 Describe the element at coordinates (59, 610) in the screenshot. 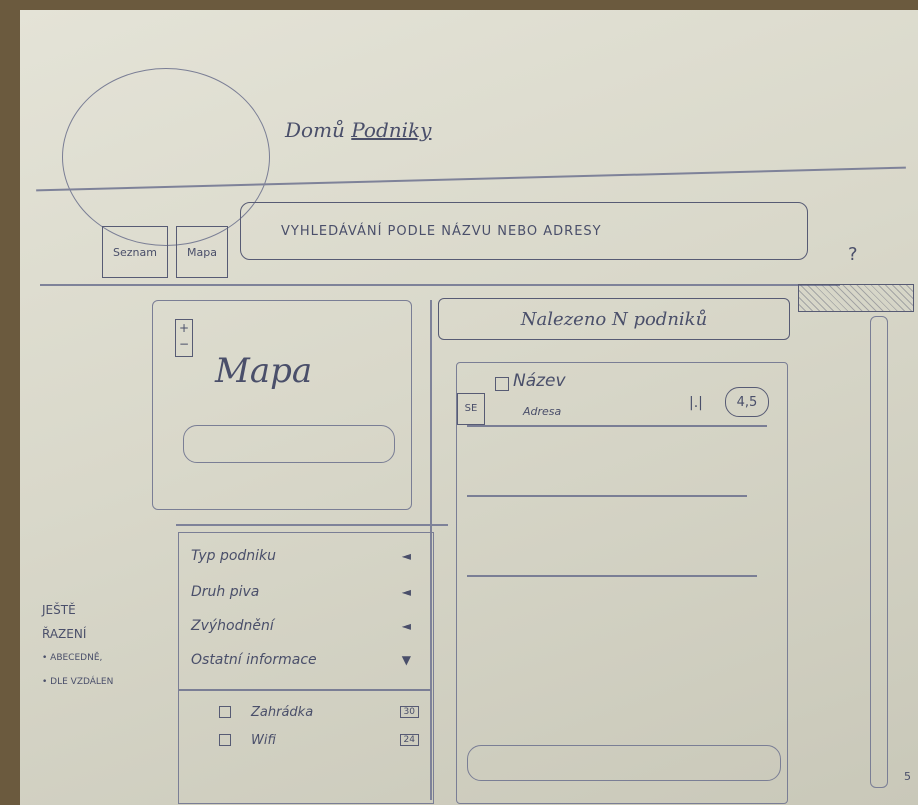

I see `note-line: Ještě` at that location.